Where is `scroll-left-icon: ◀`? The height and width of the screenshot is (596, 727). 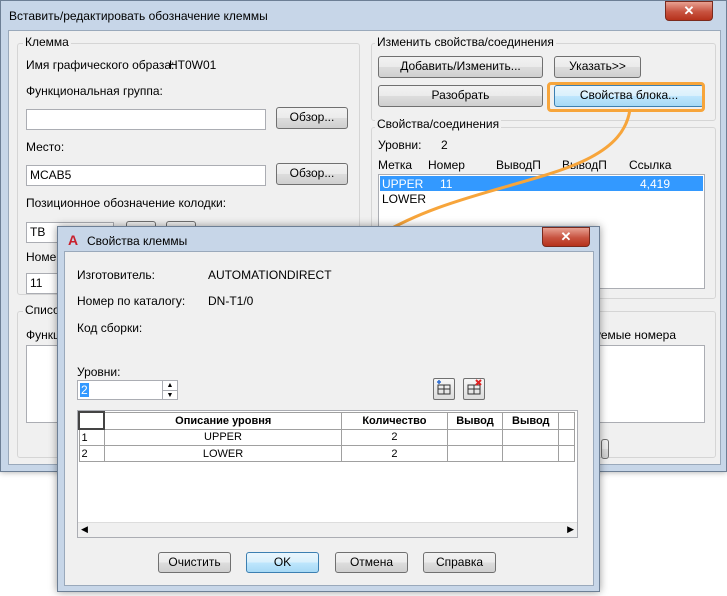
scroll-left-icon: ◀ is located at coordinates (84, 529).